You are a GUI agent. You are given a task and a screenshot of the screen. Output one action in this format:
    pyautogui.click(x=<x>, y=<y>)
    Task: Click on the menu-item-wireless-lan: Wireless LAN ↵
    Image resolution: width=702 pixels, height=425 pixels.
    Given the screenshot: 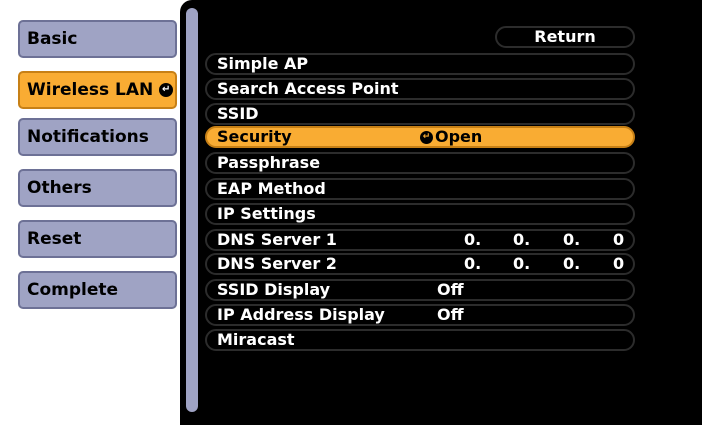 What is the action you would take?
    pyautogui.click(x=97, y=90)
    